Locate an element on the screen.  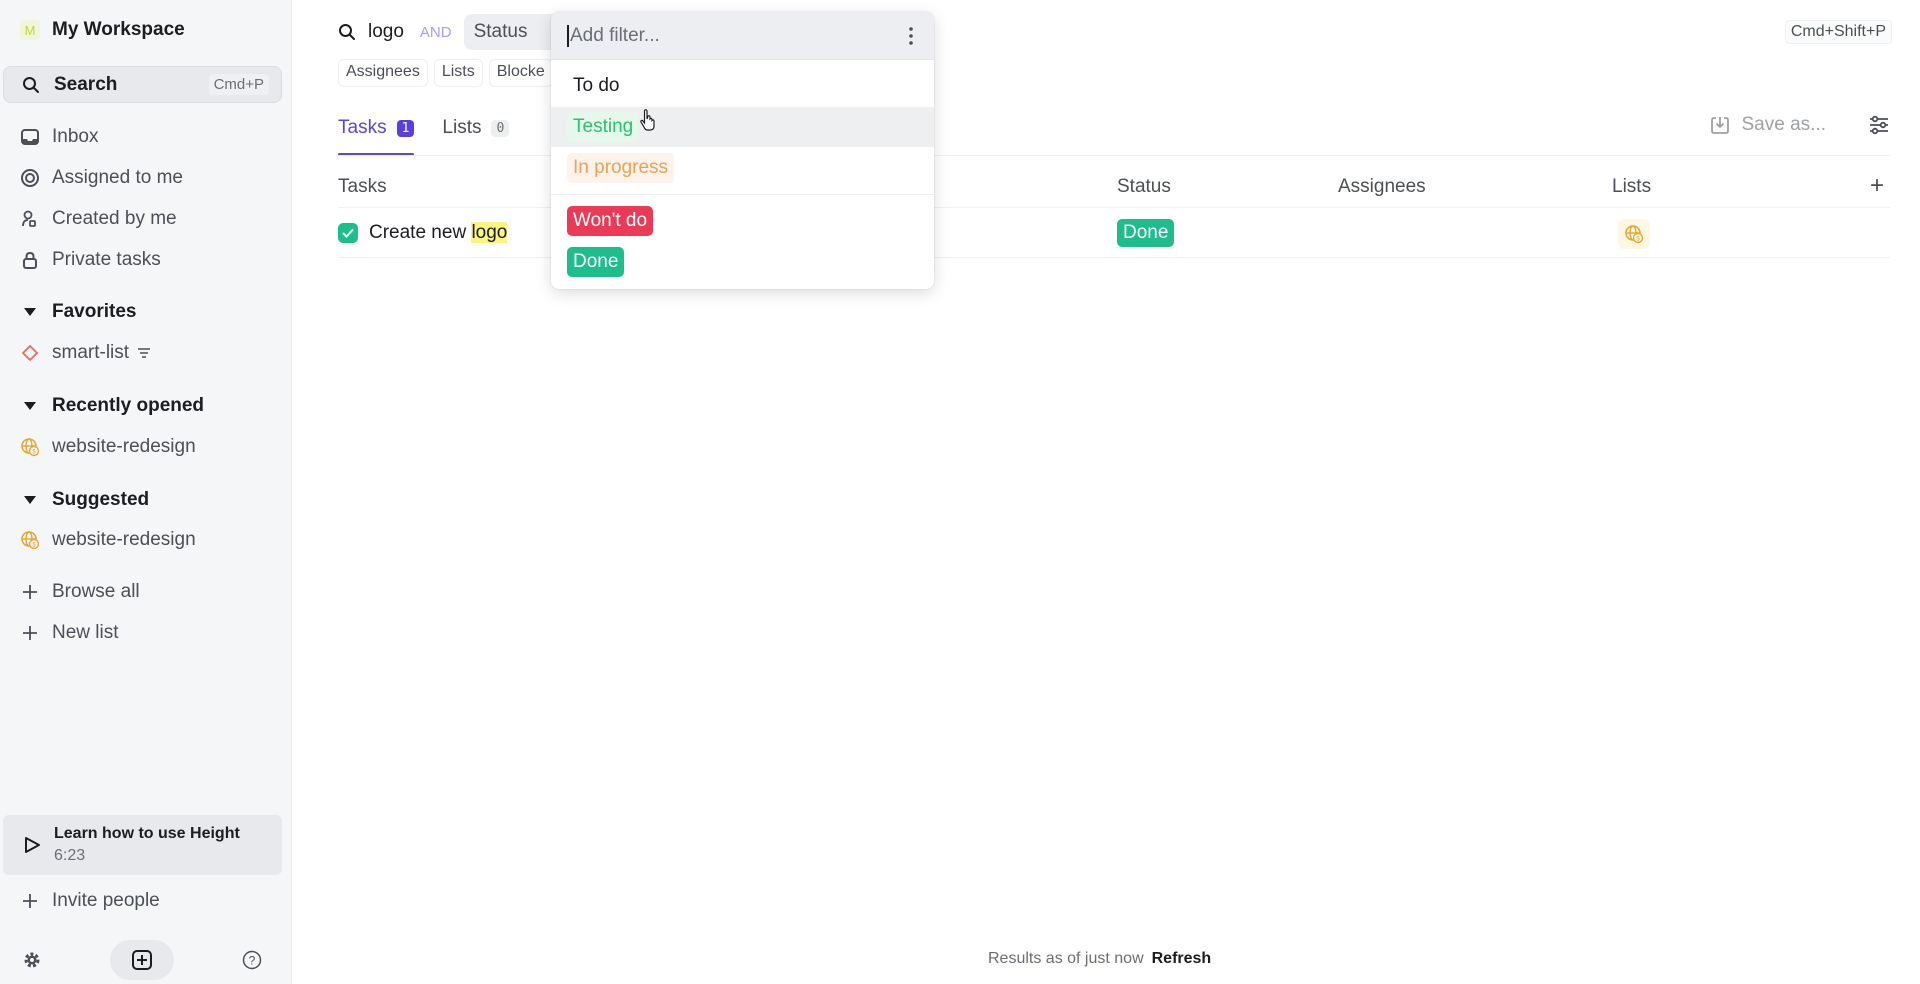
results-status: Results as of just now is located at coordinates (1066, 958).